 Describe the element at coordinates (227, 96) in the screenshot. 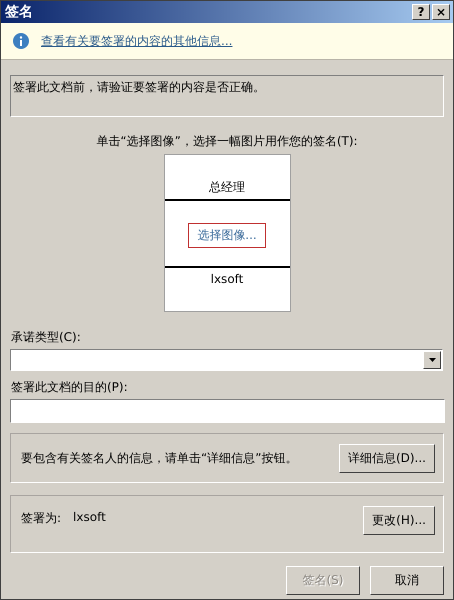

I see `notice-text: 签署此文档前，请验证要签署的内容是否正确。` at that location.